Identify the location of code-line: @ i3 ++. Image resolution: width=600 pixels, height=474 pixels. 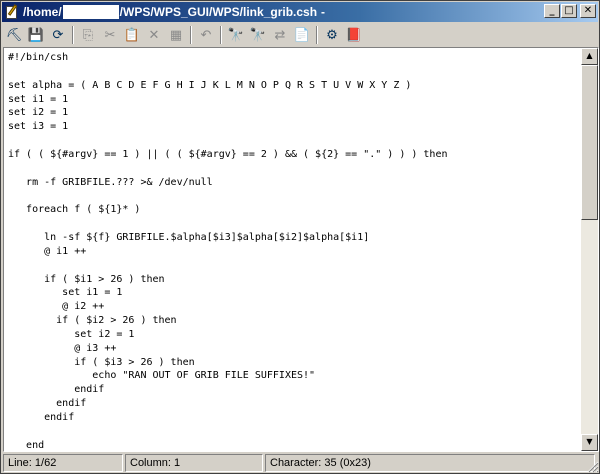
(62, 348).